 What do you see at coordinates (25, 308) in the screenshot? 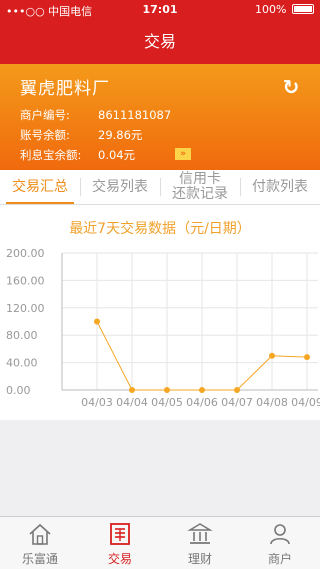
I see `y-tick-label: 120.00` at bounding box center [25, 308].